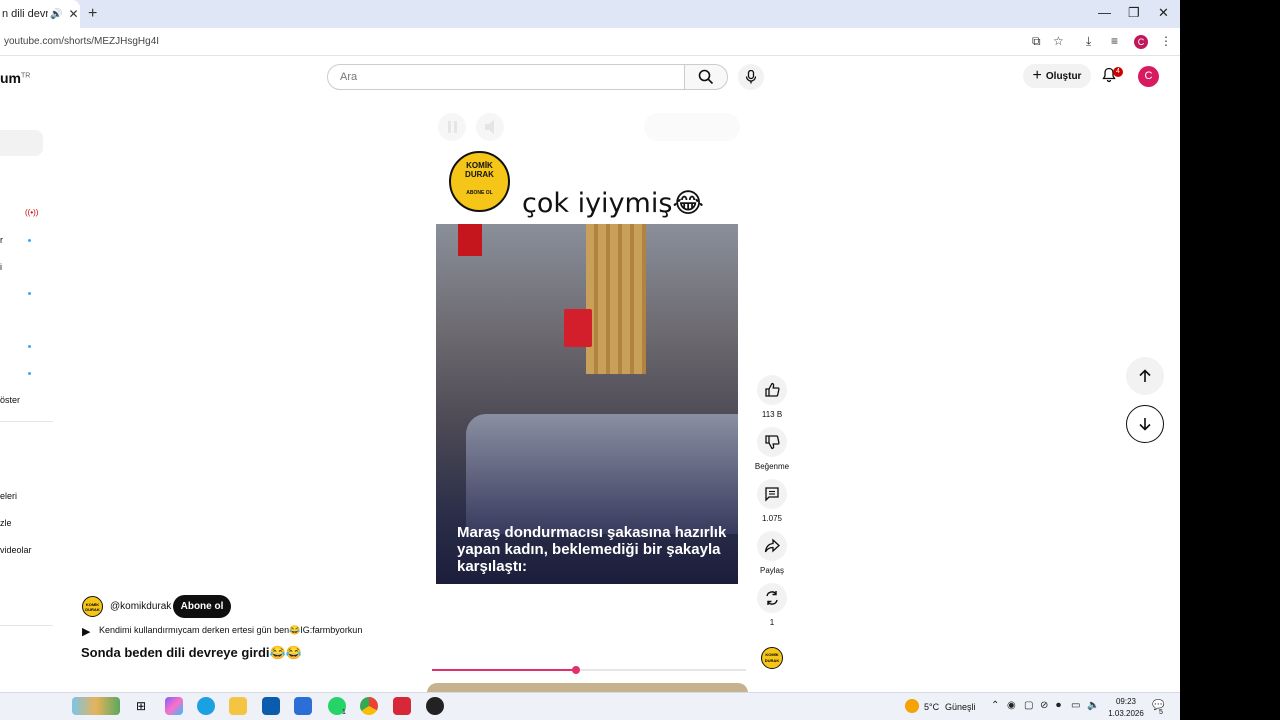 Image resolution: width=1280 pixels, height=720 pixels. What do you see at coordinates (303, 706) in the screenshot?
I see `outlook-icon` at bounding box center [303, 706].